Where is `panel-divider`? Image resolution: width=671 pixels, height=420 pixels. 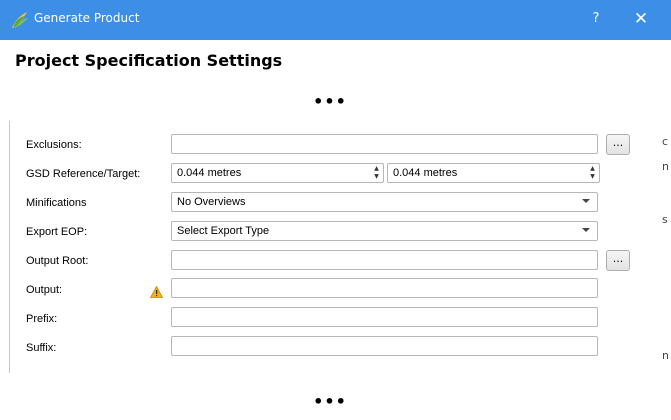 panel-divider is located at coordinates (9, 247).